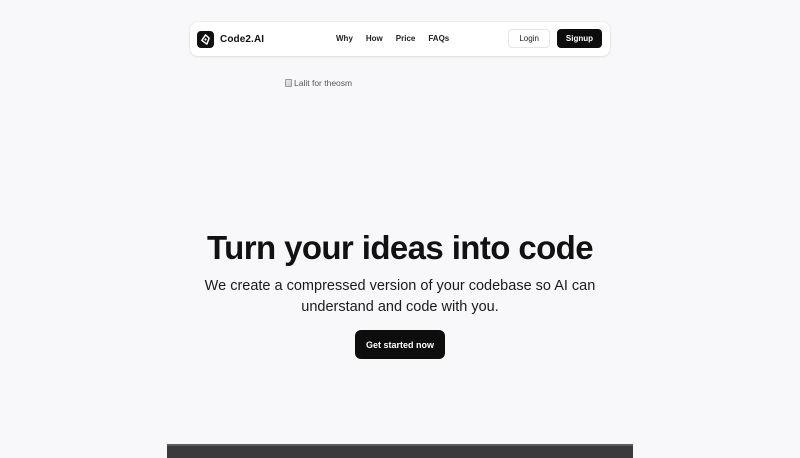  I want to click on hero-image-broken: Lalit for theosm, so click(318, 83).